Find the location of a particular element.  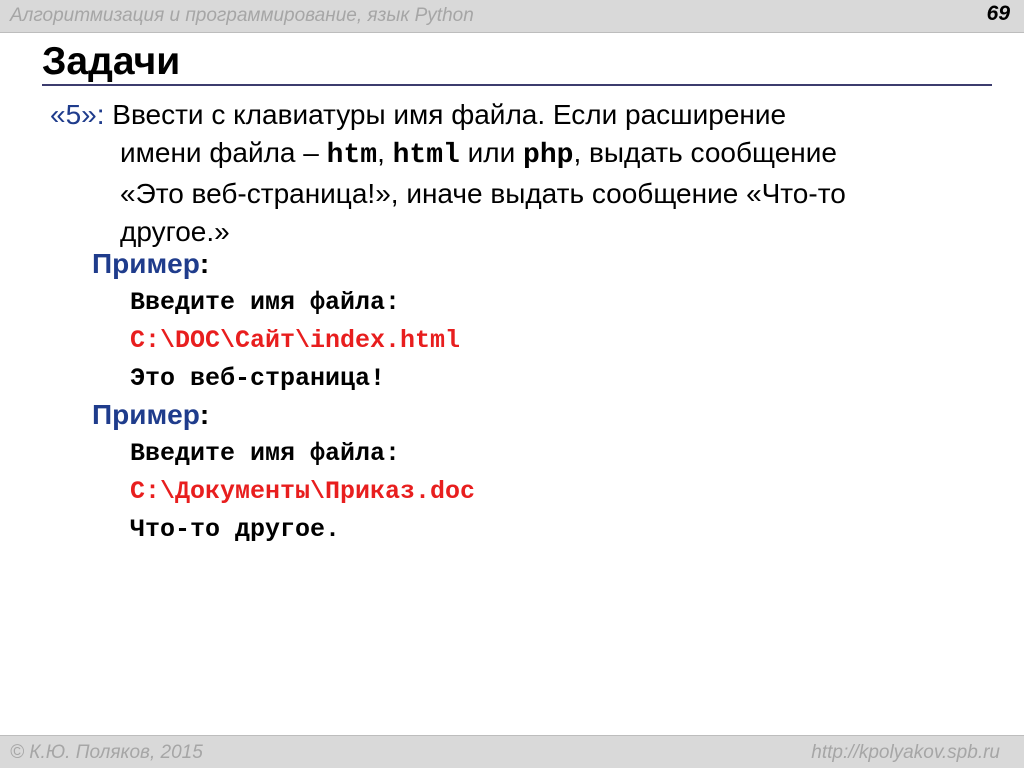

task-line-4: другое.» is located at coordinates (175, 231).